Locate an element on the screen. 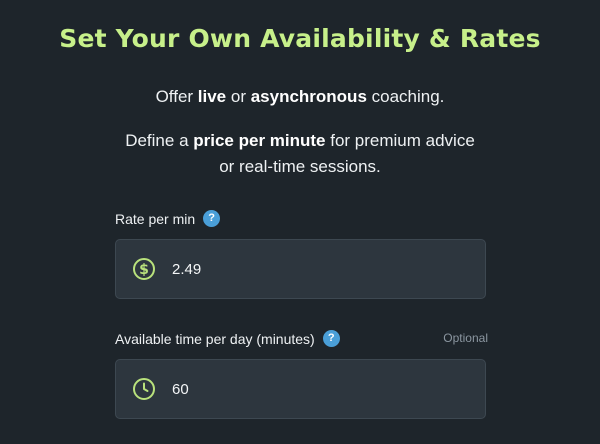 The height and width of the screenshot is (444, 600). dollar-circle-icon: $ is located at coordinates (143, 269).